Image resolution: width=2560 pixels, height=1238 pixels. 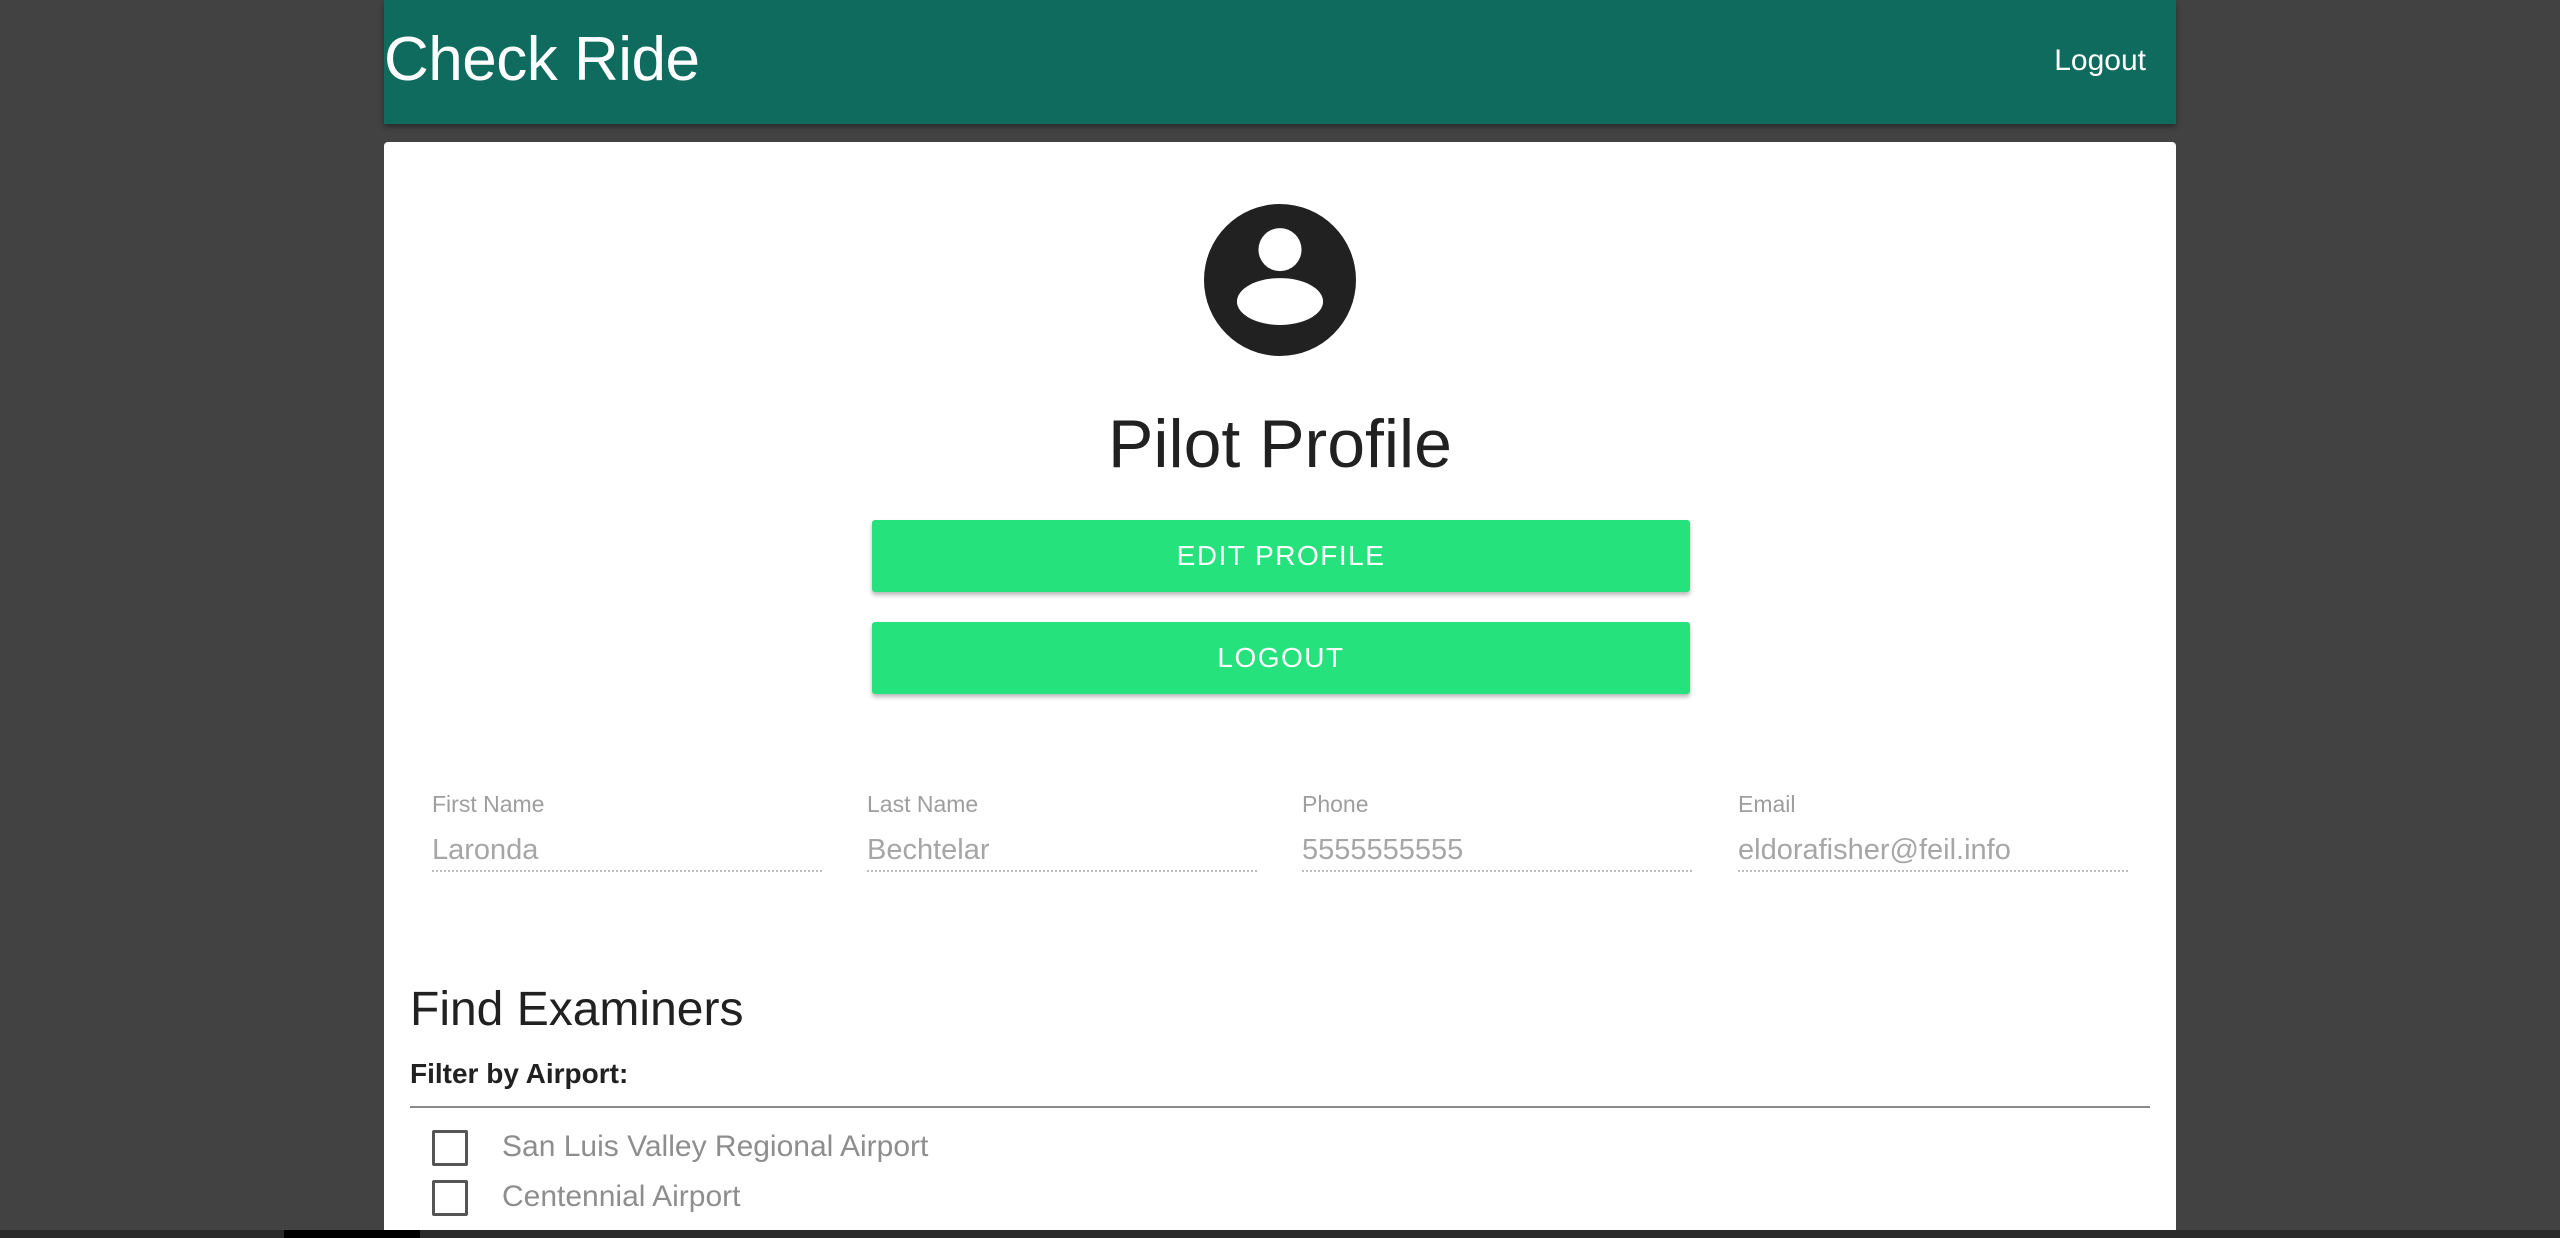 What do you see at coordinates (352, 1234) in the screenshot?
I see `scrollbar-thumb` at bounding box center [352, 1234].